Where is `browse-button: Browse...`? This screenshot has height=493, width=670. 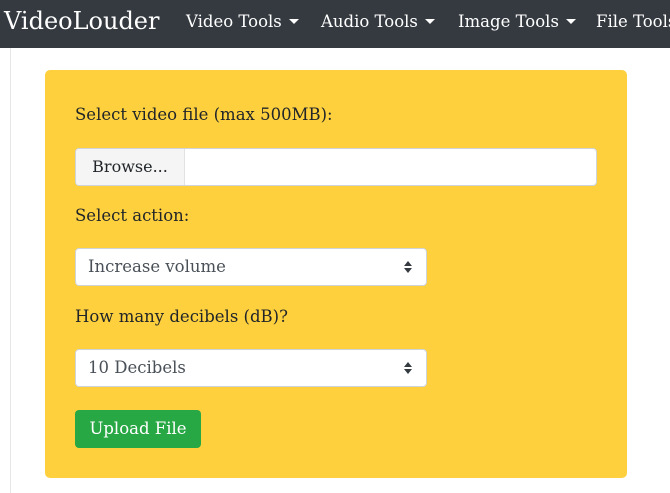
browse-button: Browse... is located at coordinates (130, 167).